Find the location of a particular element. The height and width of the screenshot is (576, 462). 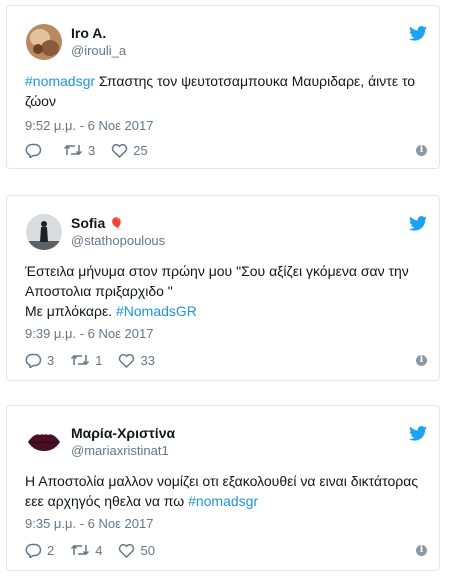

user-handle: @irouli_a is located at coordinates (98, 50).